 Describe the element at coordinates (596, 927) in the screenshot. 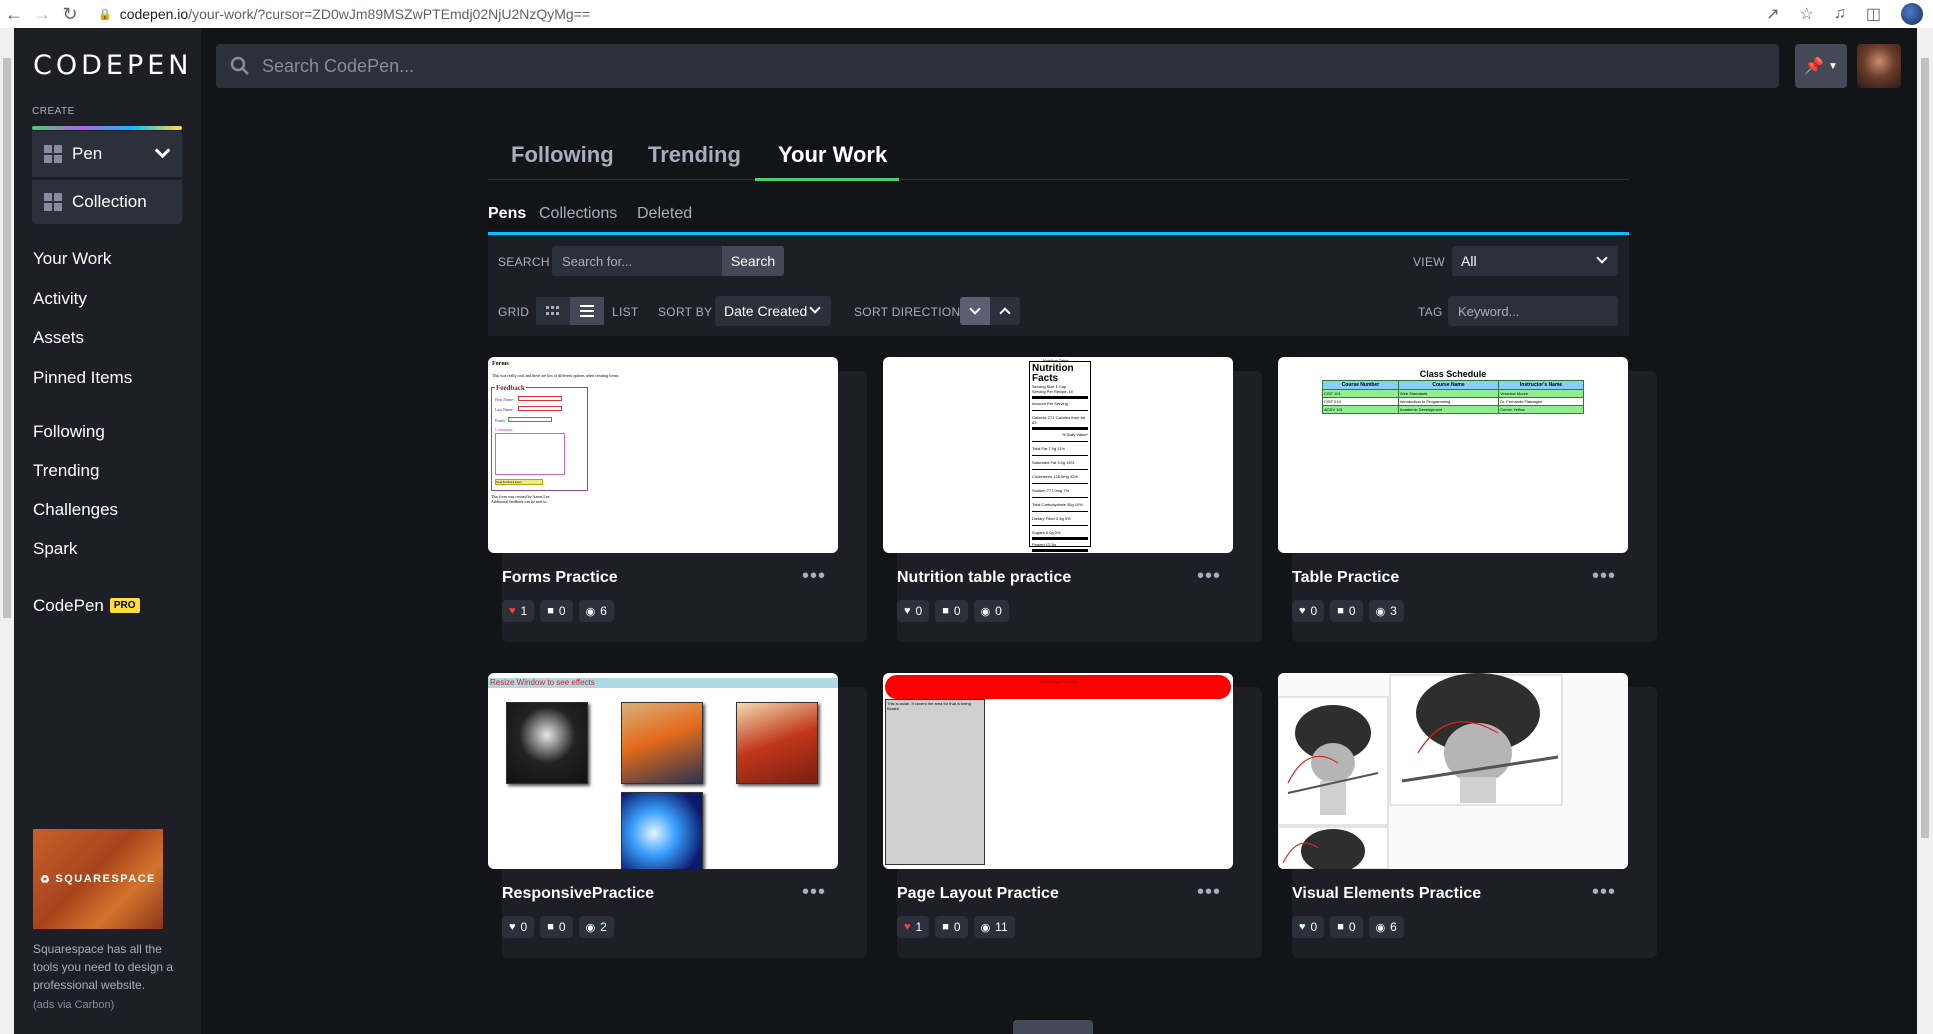

I see `views-button: ◉ 2` at that location.